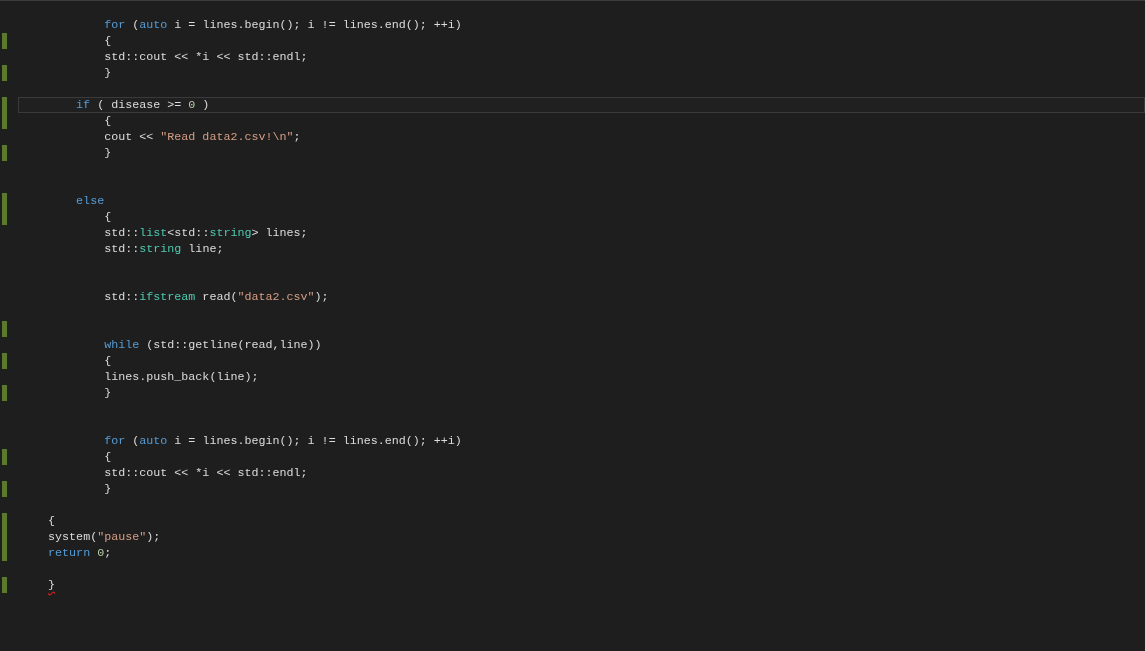 The image size is (1145, 651). I want to click on code-line: system("pause");, so click(104, 537).